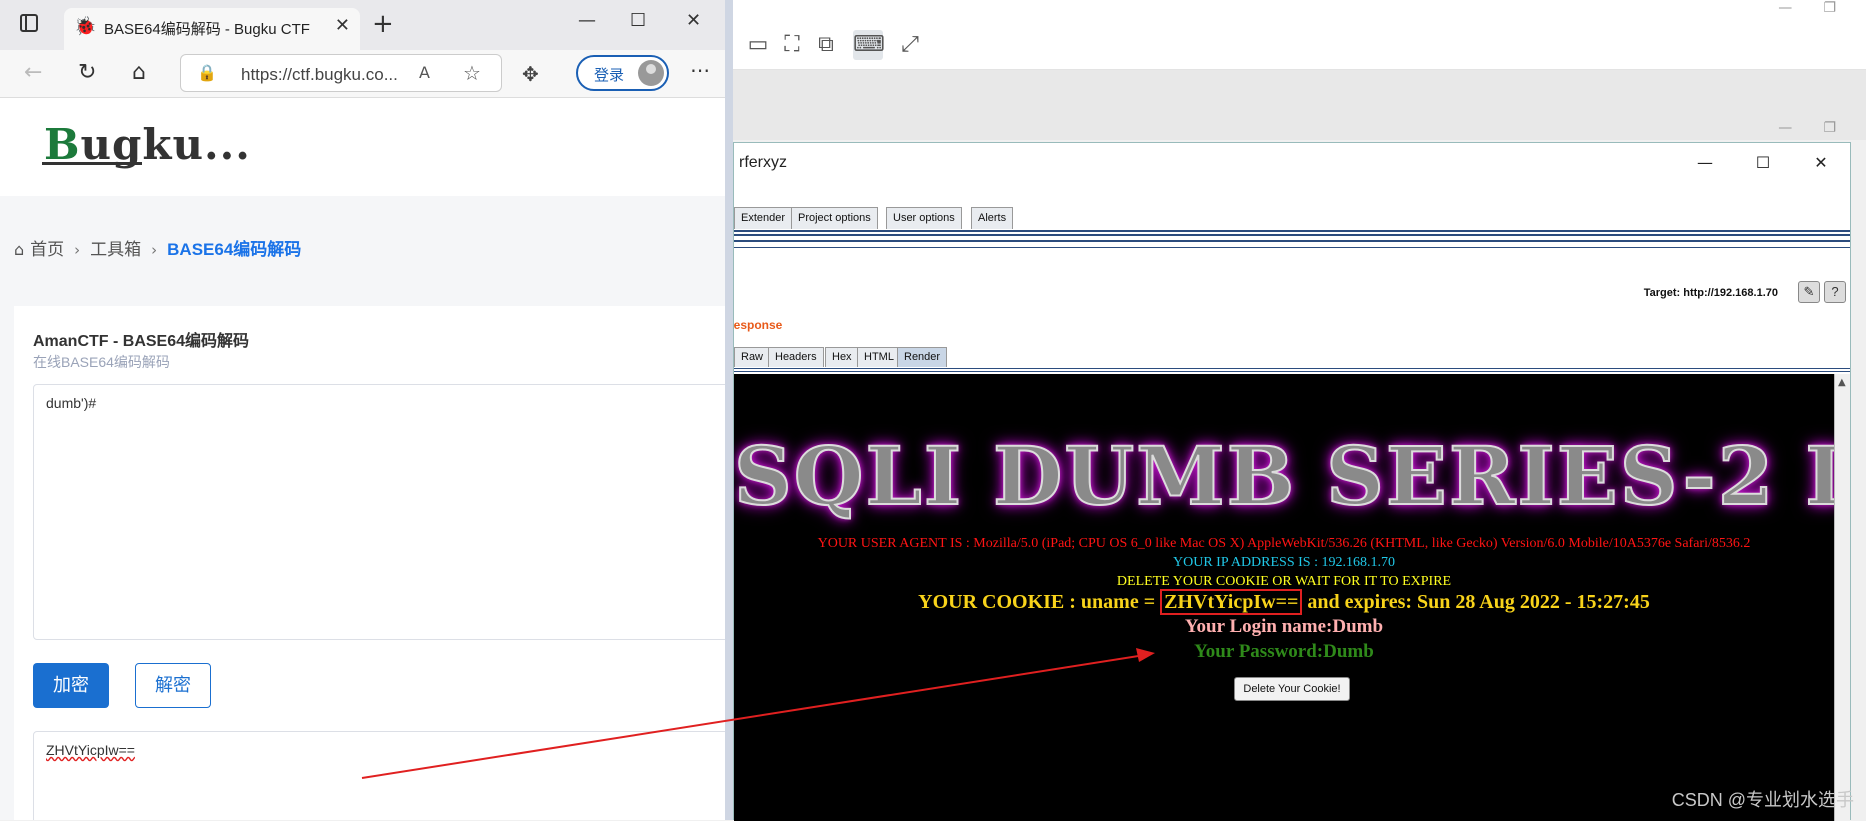  I want to click on logo-underline, so click(92, 163).